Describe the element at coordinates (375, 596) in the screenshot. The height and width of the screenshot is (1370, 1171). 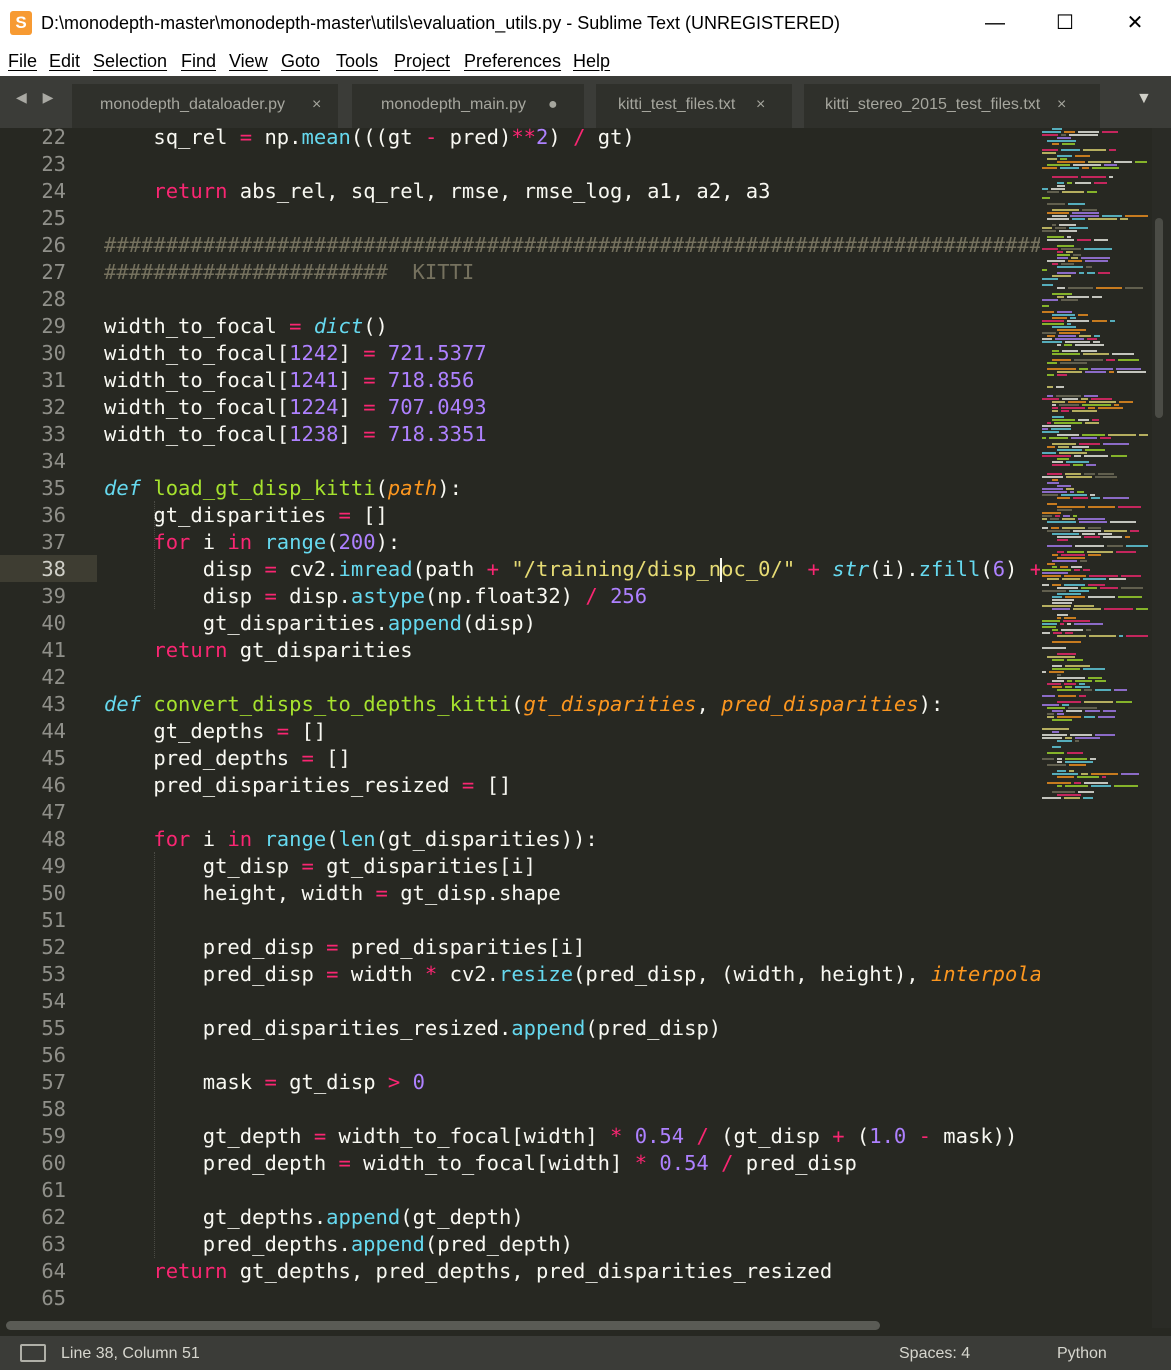
I see `code-line: disp = disp.astype(np.float32) / 256` at that location.